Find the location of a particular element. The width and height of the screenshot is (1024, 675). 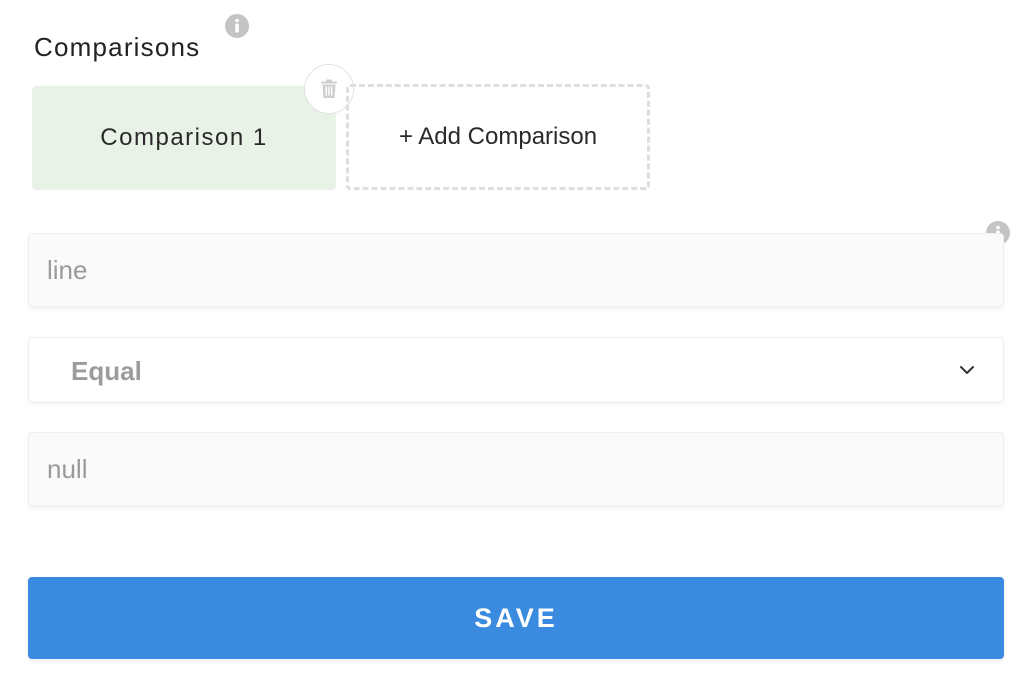

field-name-input is located at coordinates (516, 270).